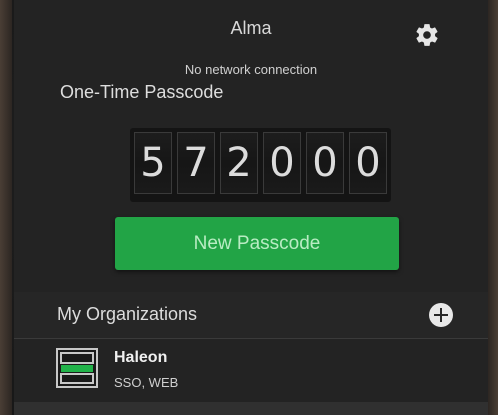 Image resolution: width=498 pixels, height=415 pixels. I want to click on organizations-header: My Organizations, so click(251, 315).